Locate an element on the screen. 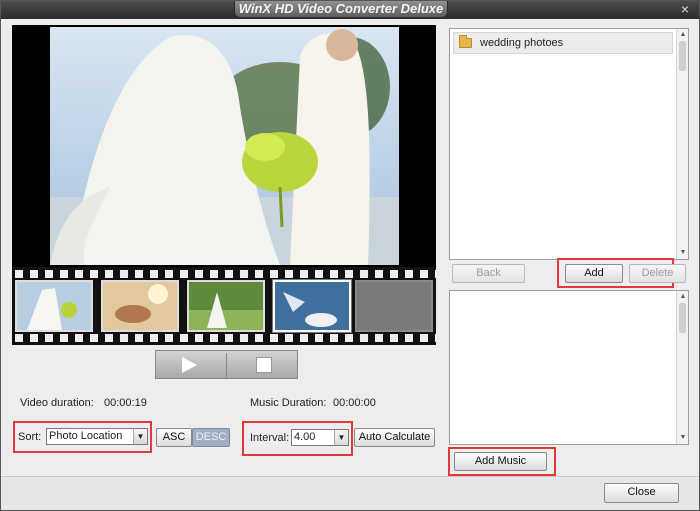 This screenshot has height=511, width=700. add-music-button: Add Music is located at coordinates (500, 461).